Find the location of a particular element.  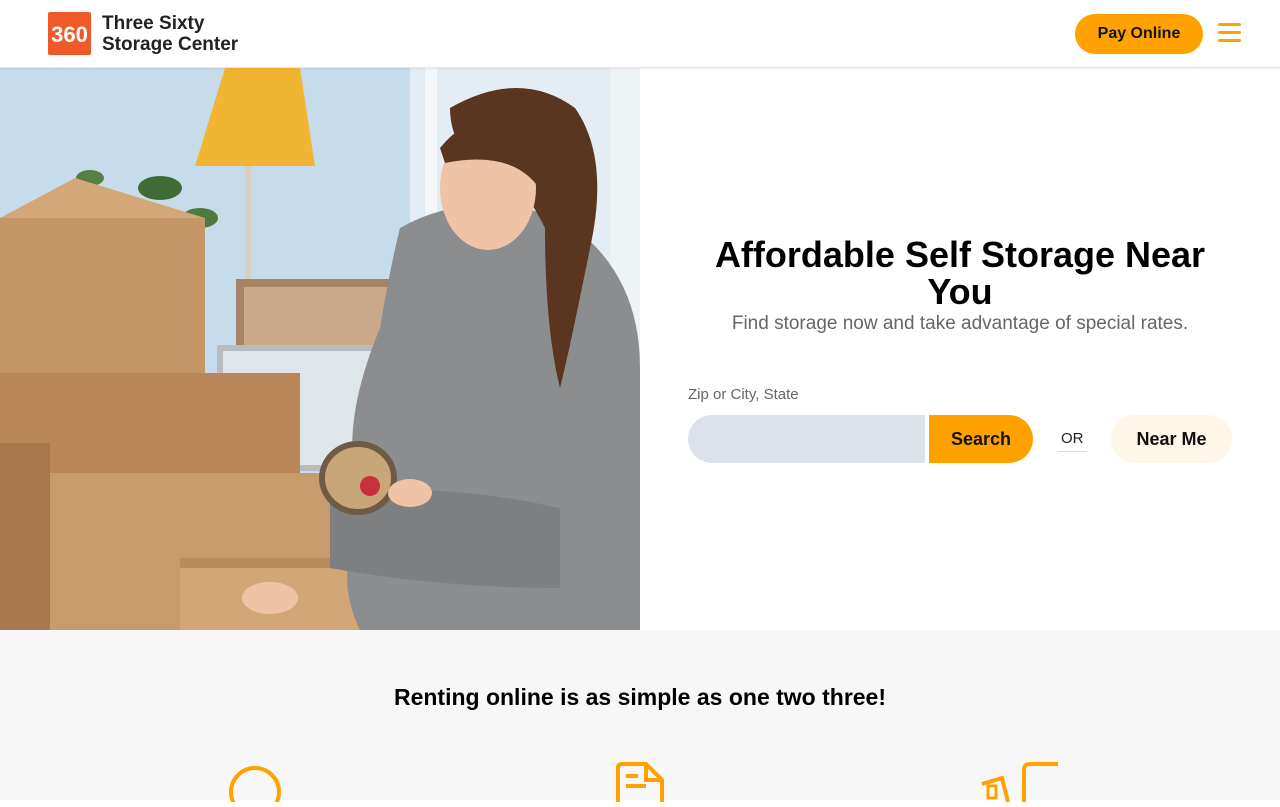

moving-boxes-icon is located at coordinates (1021, 784).